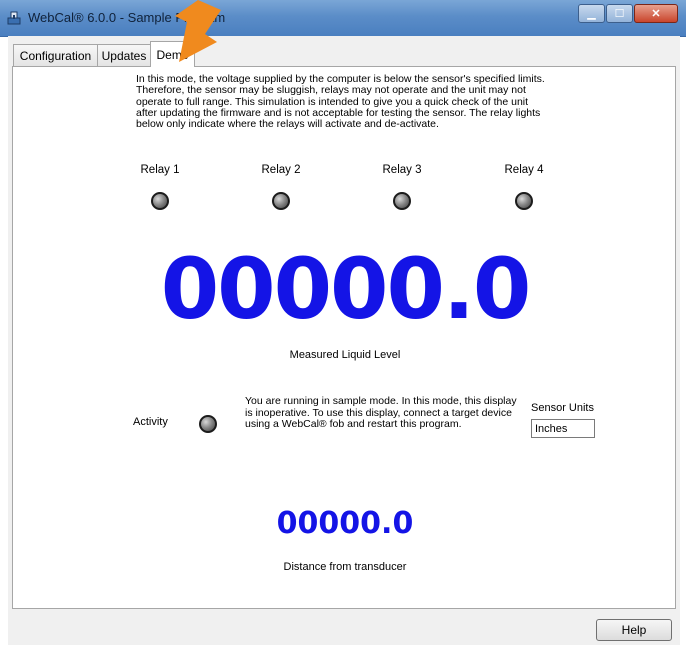 This screenshot has height=645, width=686. I want to click on webcal-app-icon, so click(14, 18).